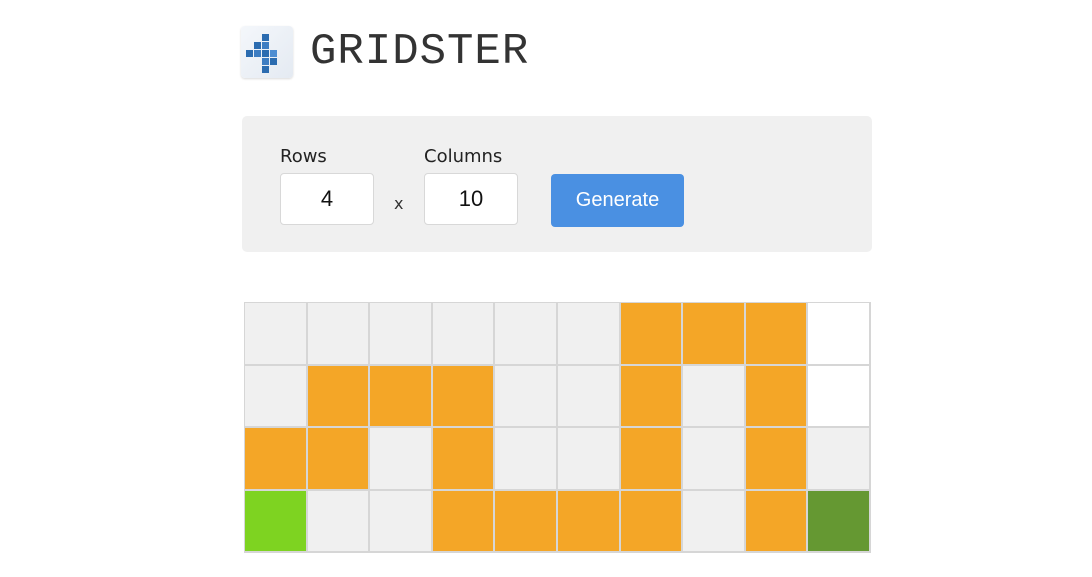  Describe the element at coordinates (399, 203) in the screenshot. I see `times-symbol: x` at that location.